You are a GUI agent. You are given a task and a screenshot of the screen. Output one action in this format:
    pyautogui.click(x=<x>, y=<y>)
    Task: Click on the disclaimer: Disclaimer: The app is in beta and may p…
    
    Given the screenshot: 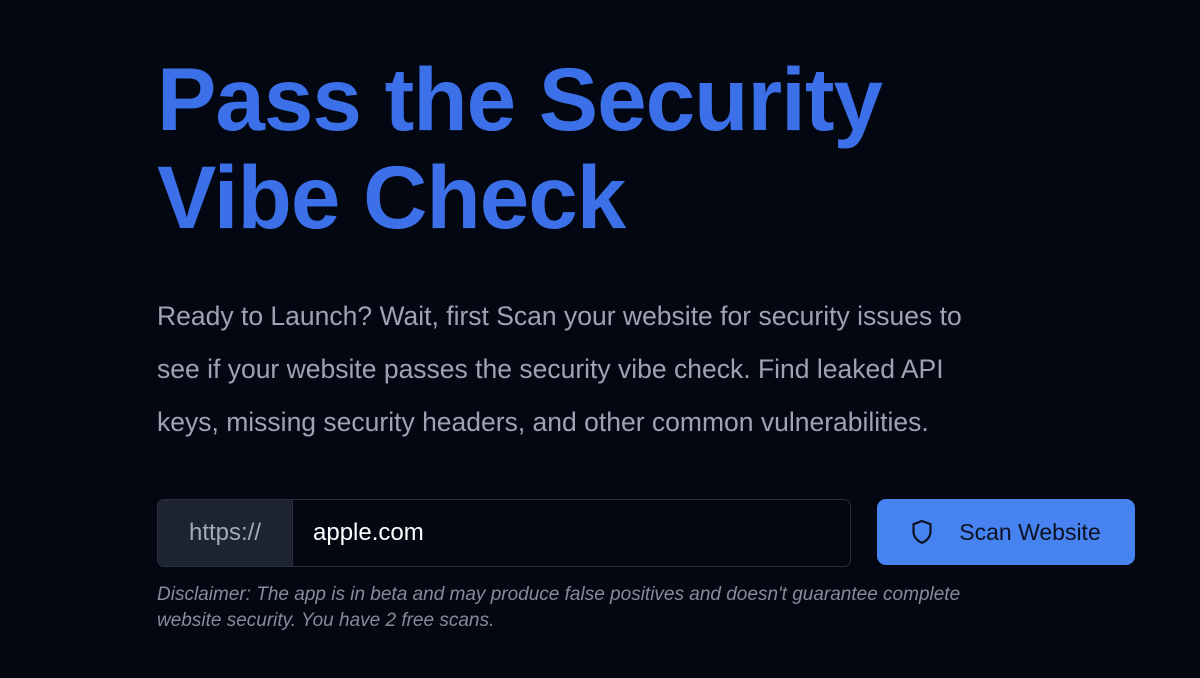 What is the action you would take?
    pyautogui.click(x=657, y=608)
    